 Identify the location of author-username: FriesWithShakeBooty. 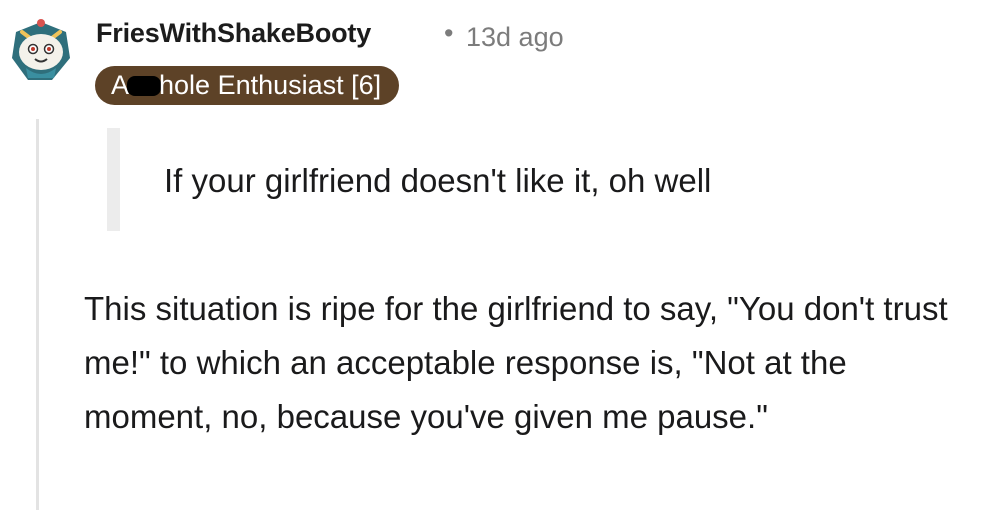
(233, 33).